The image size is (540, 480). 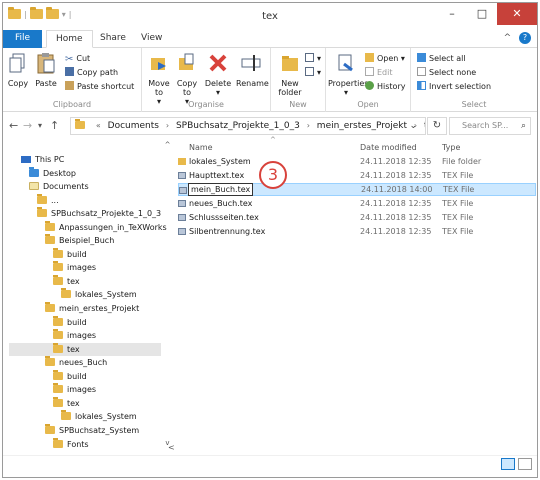 I want to click on tree-item-mein-erstes-projekt: mein_erstes_Projekt, so click(x=92, y=308).